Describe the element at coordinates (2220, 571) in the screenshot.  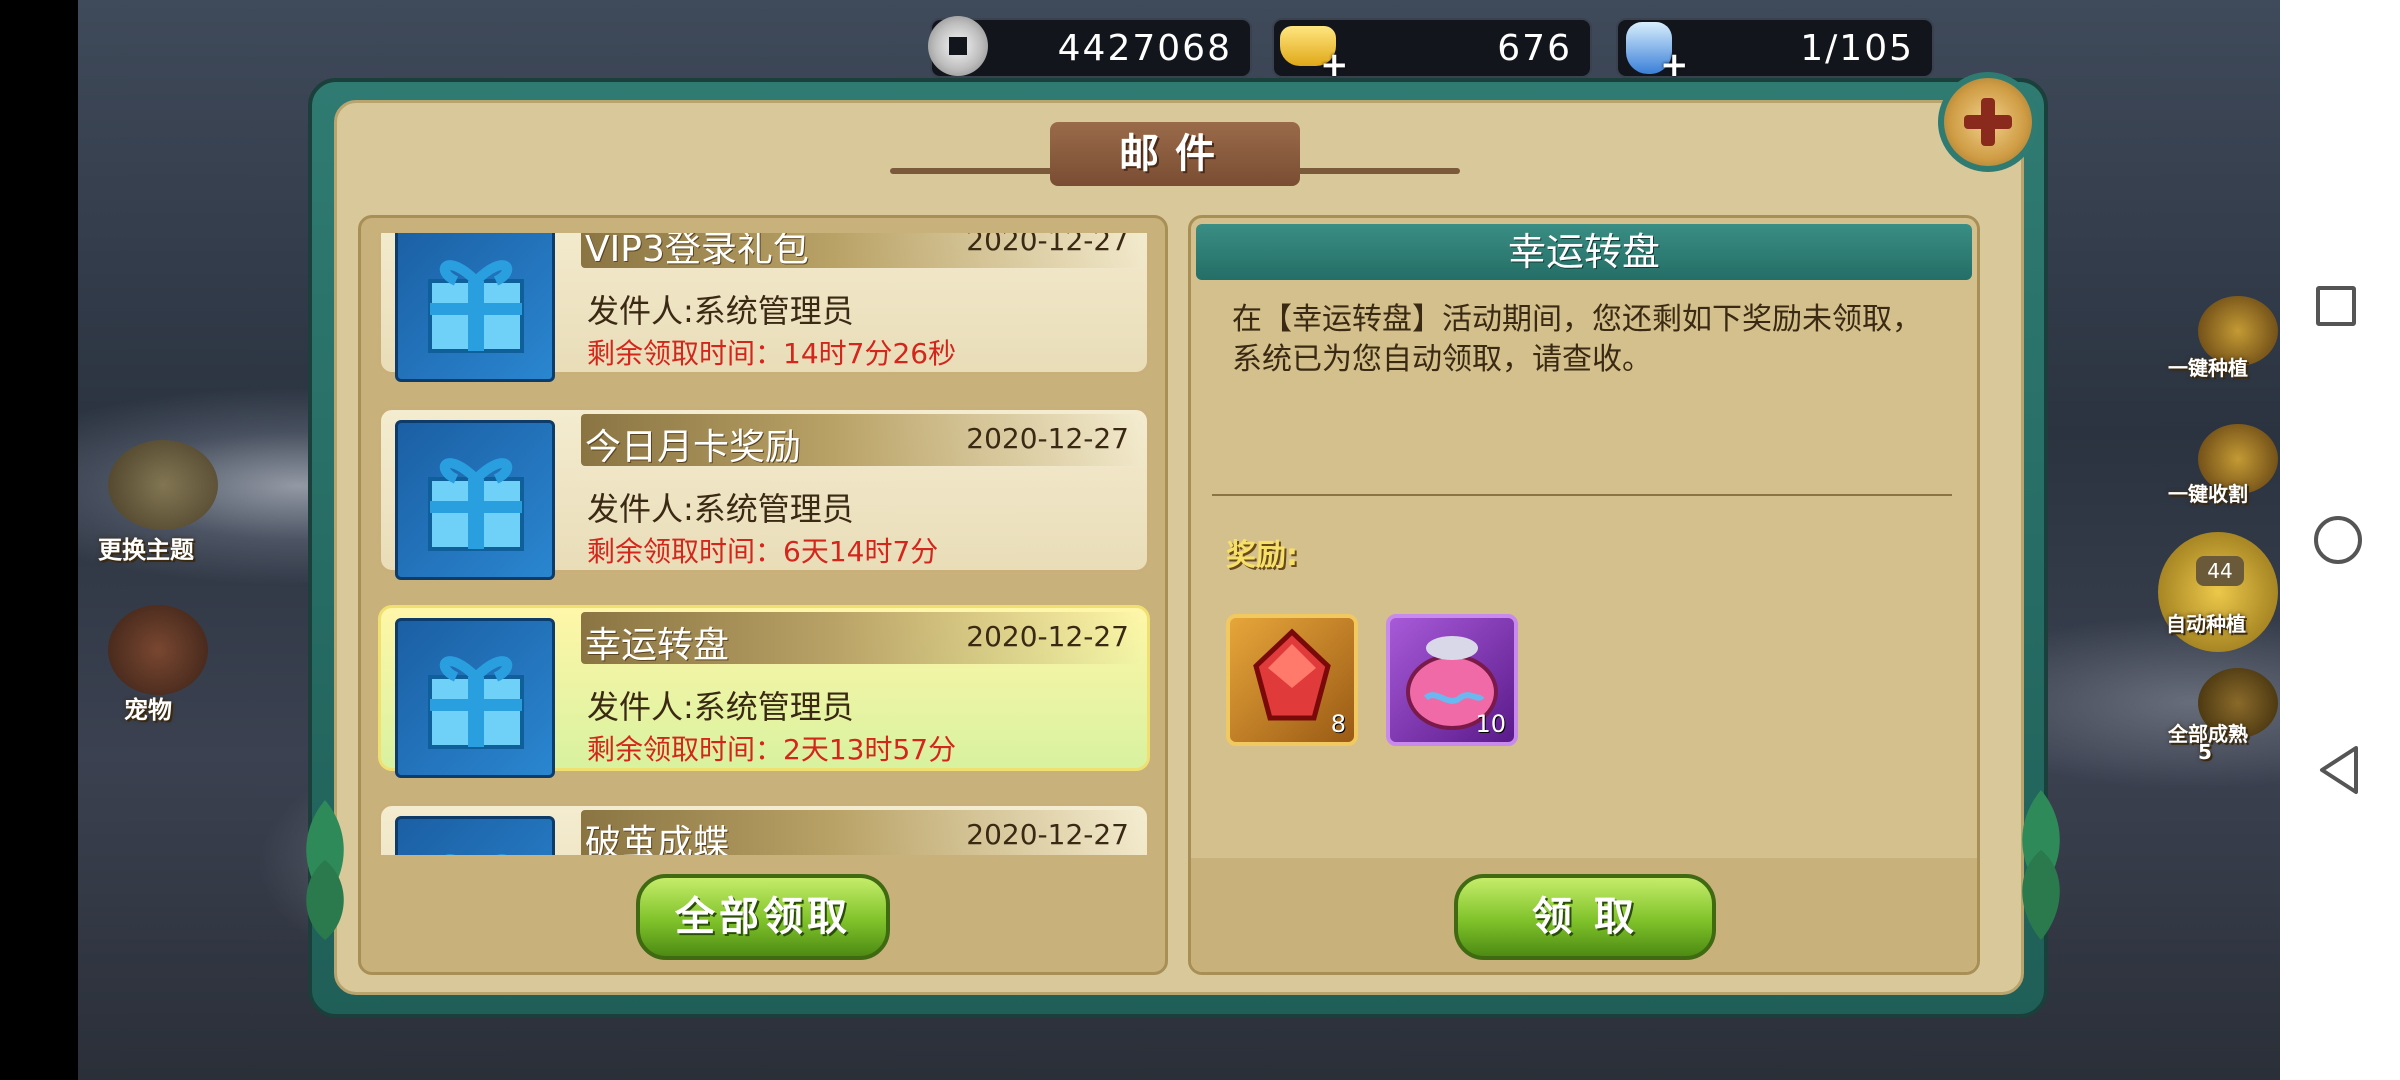
I see `auto-plant-count: 44` at that location.